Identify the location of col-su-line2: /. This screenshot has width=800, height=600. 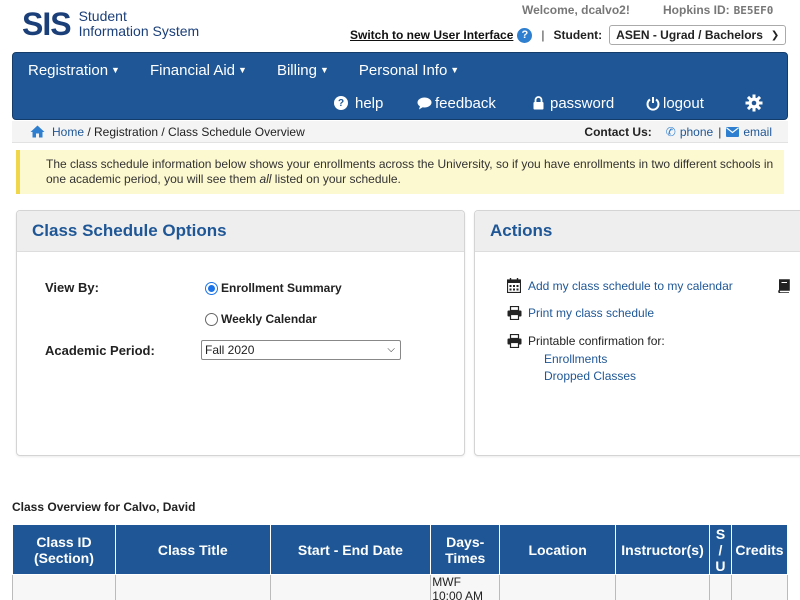
(720, 549).